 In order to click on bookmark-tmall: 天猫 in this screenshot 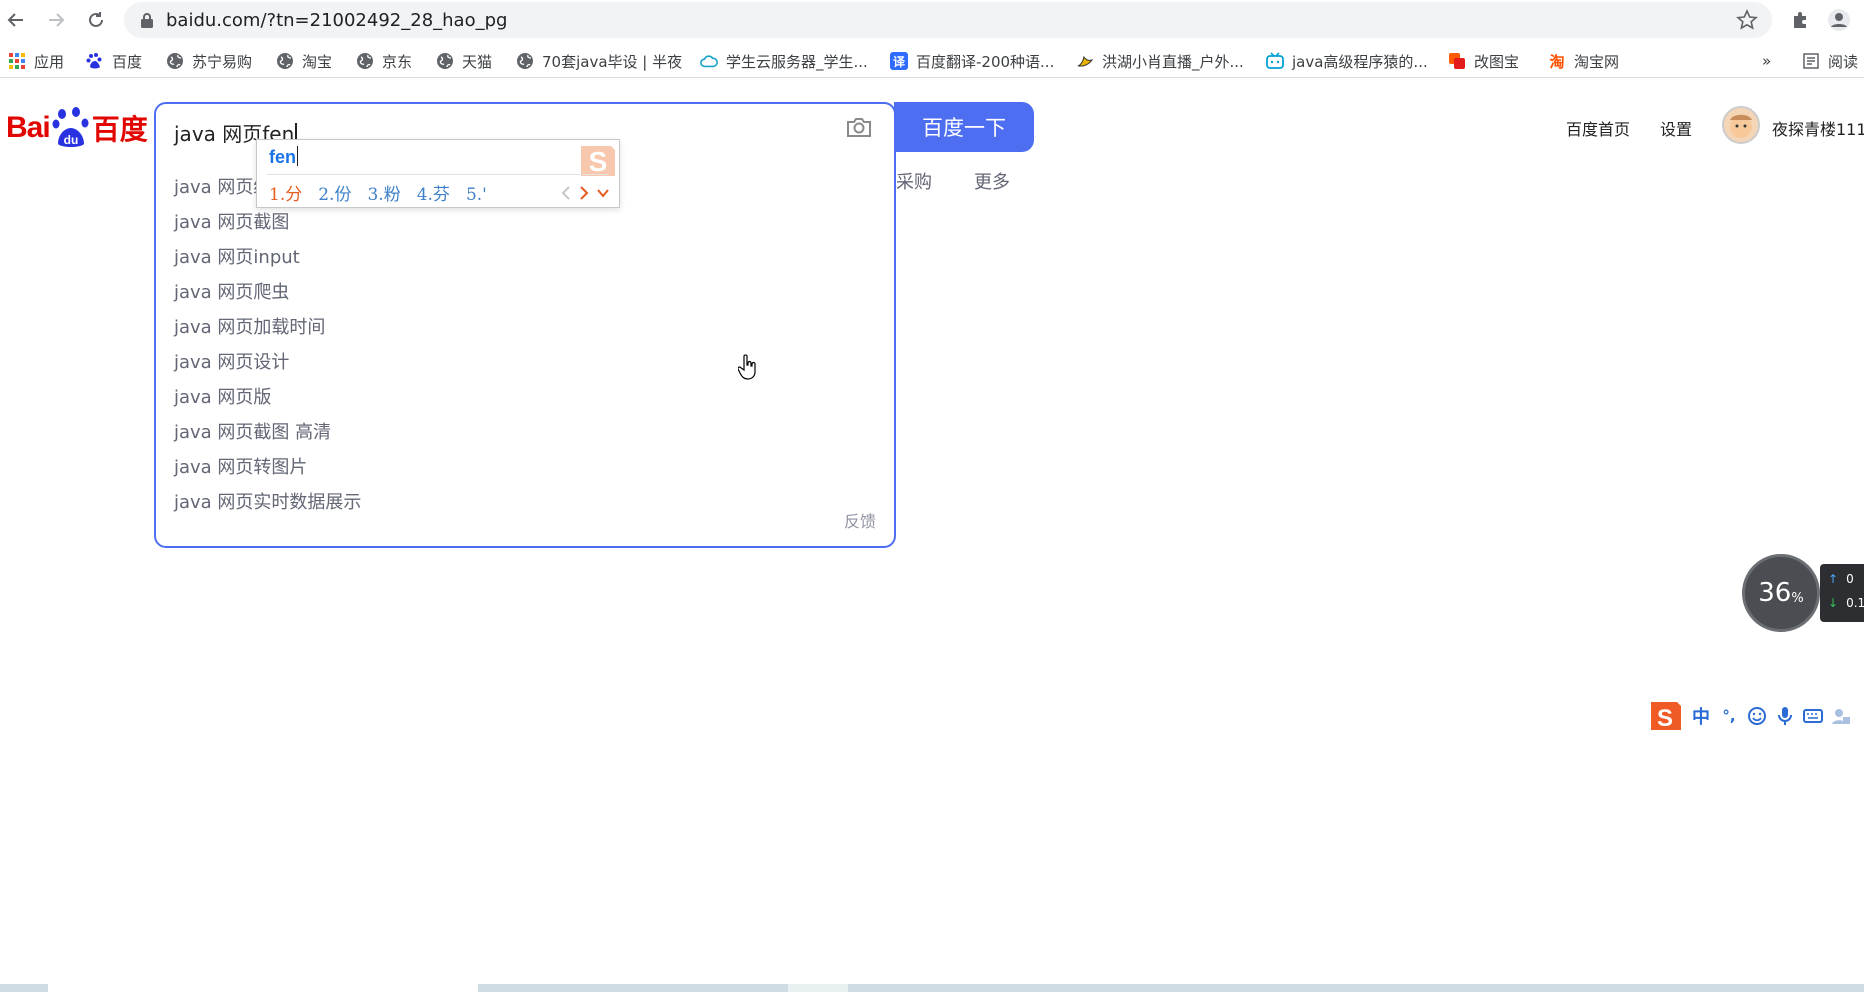, I will do `click(464, 61)`.